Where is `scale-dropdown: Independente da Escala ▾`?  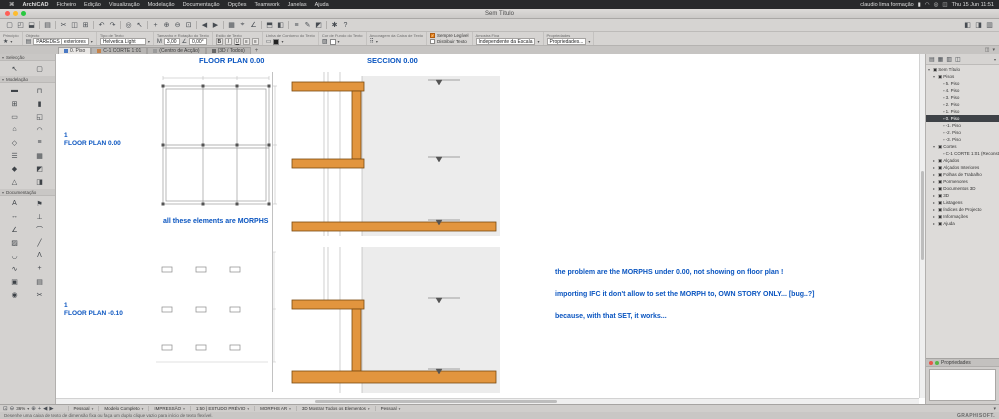 scale-dropdown: Independente da Escala ▾ is located at coordinates (507, 41).